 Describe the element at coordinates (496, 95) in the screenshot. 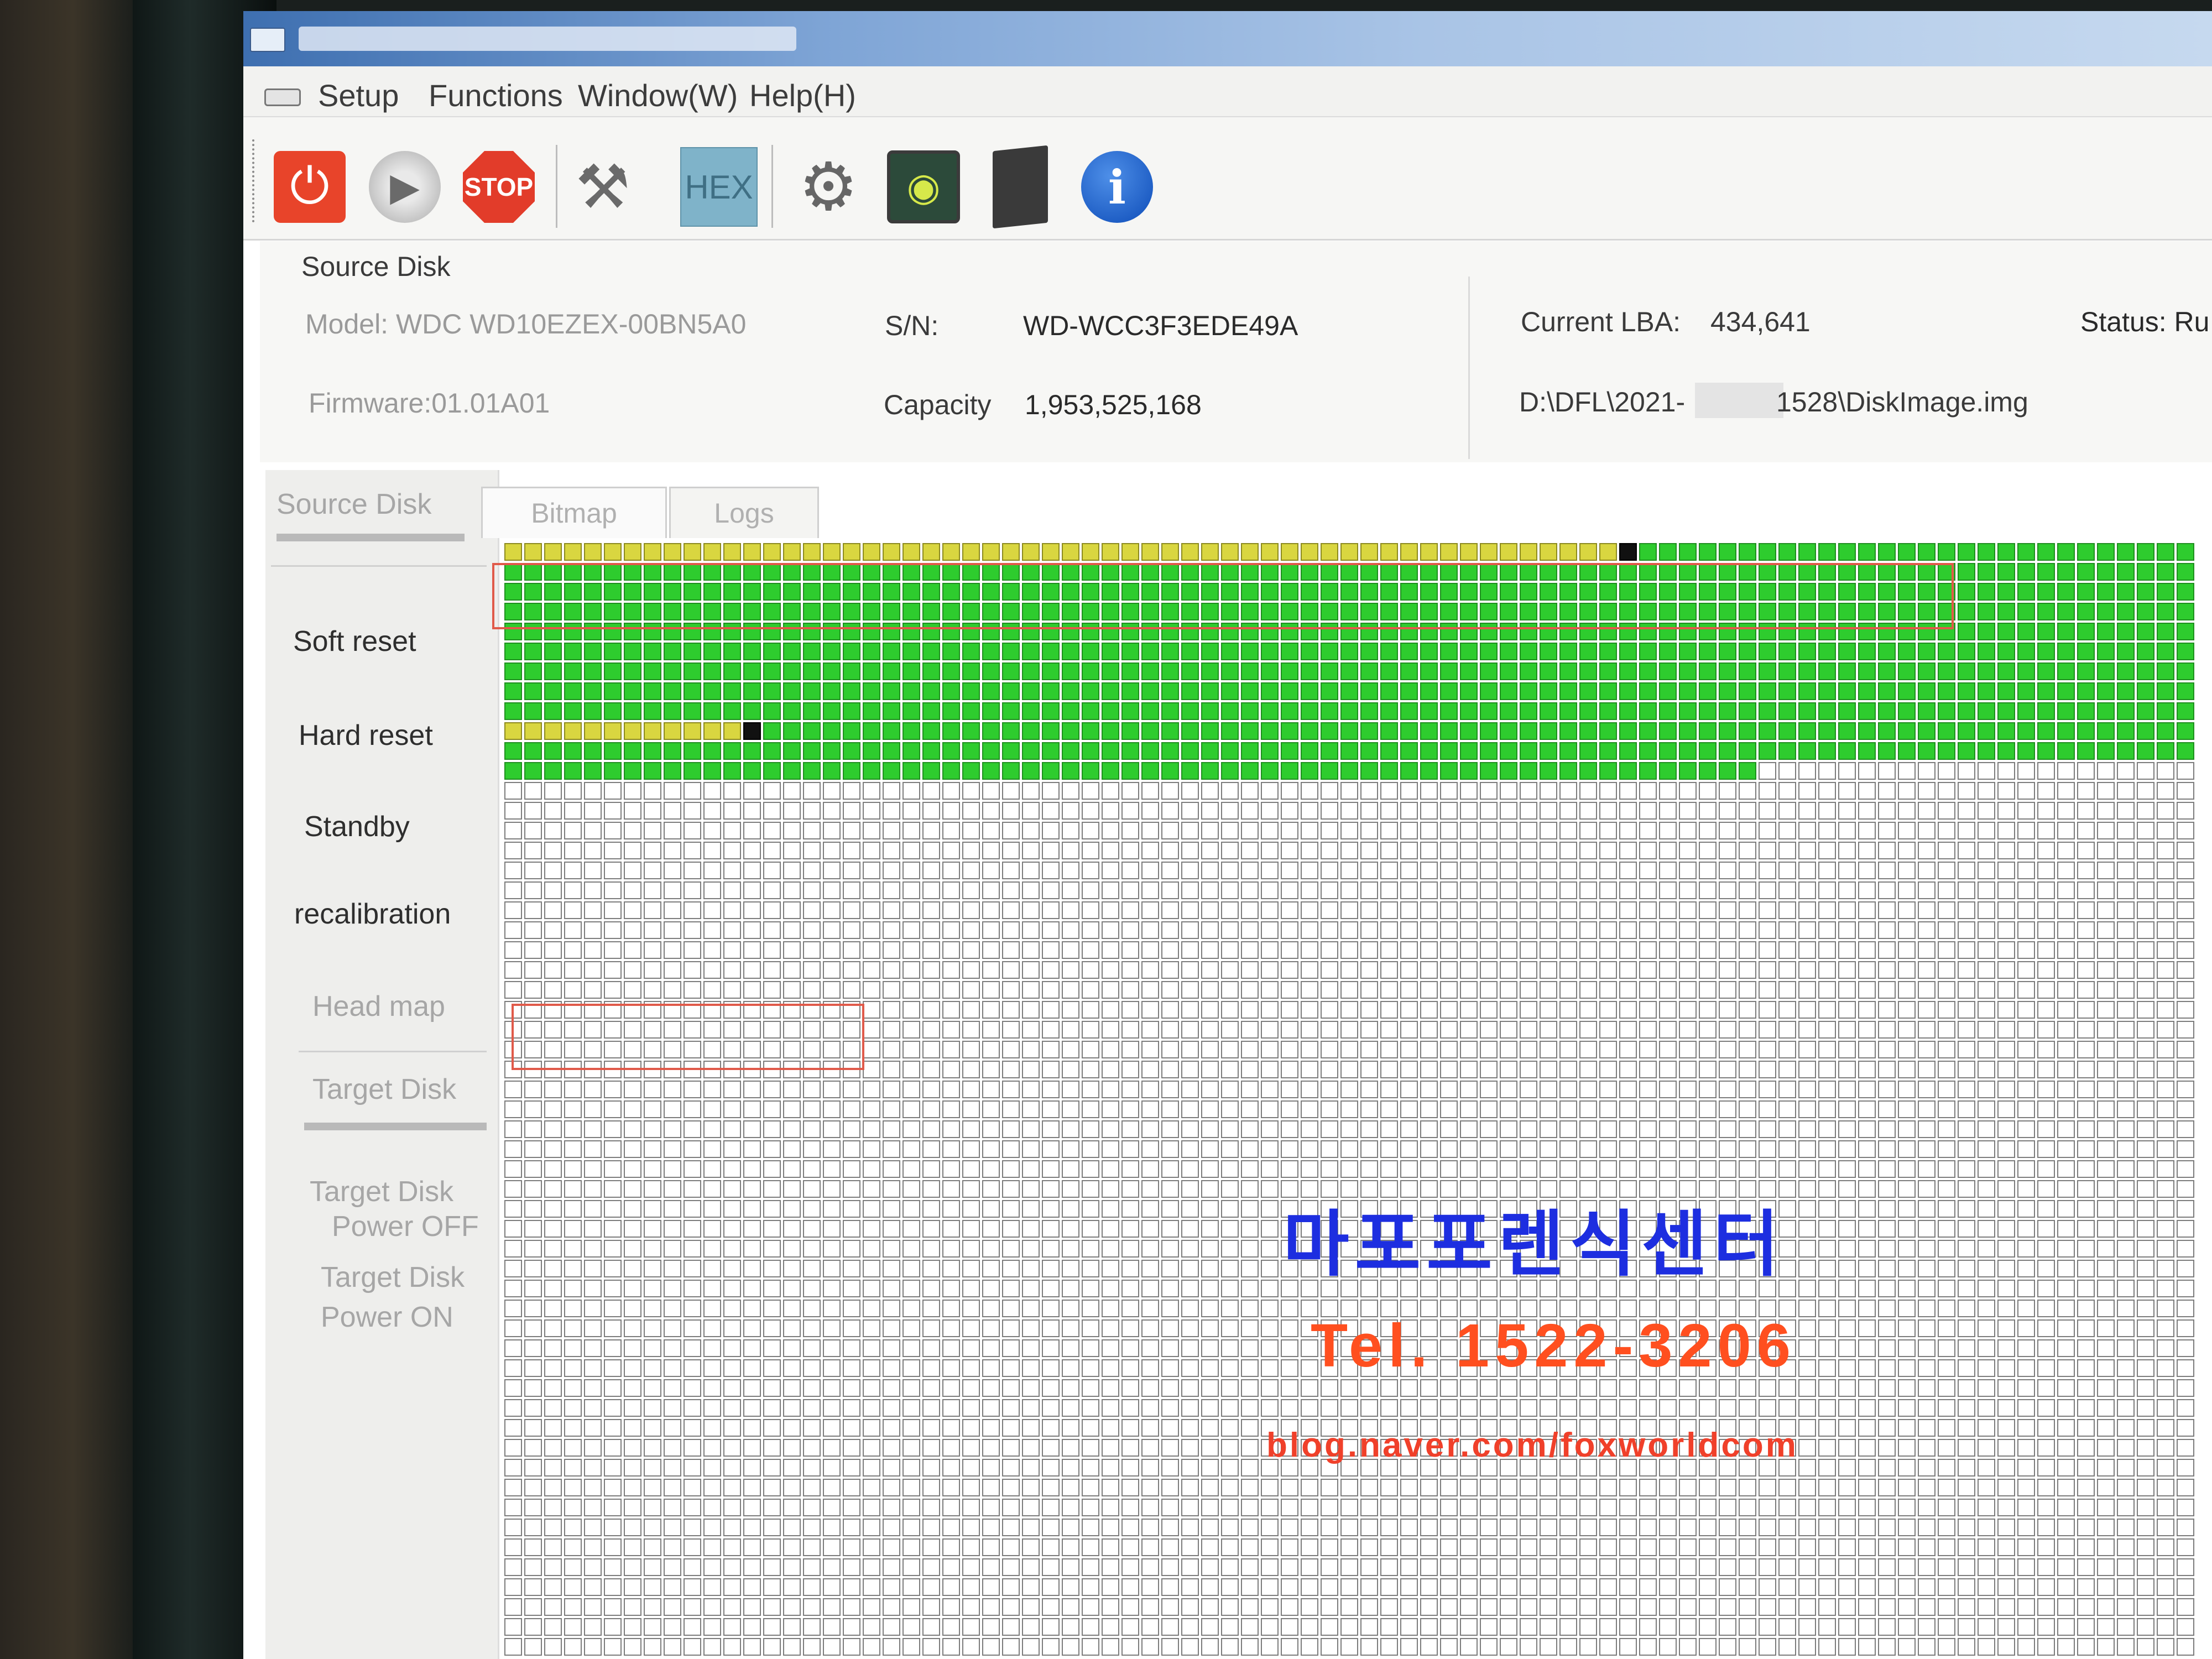

I see `menu-functions: Functions` at that location.